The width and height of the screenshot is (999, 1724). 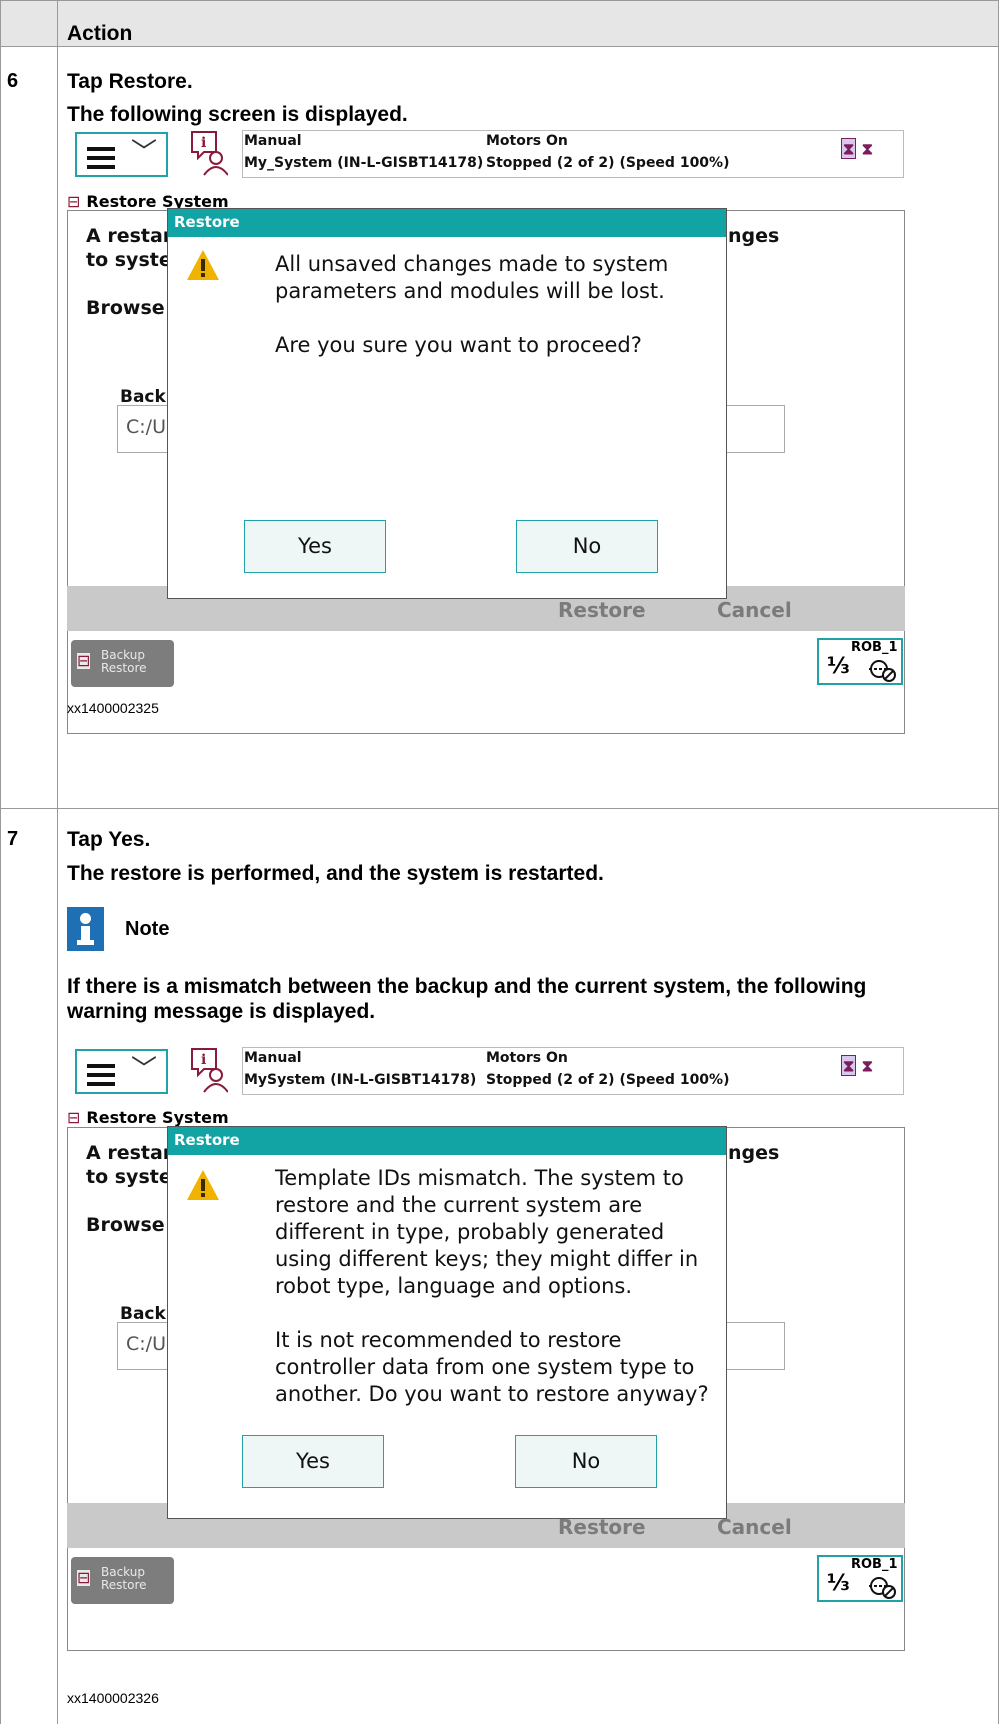 What do you see at coordinates (360, 1080) in the screenshot?
I see `system-name: MySystem (IN-L-GISBT14178)` at bounding box center [360, 1080].